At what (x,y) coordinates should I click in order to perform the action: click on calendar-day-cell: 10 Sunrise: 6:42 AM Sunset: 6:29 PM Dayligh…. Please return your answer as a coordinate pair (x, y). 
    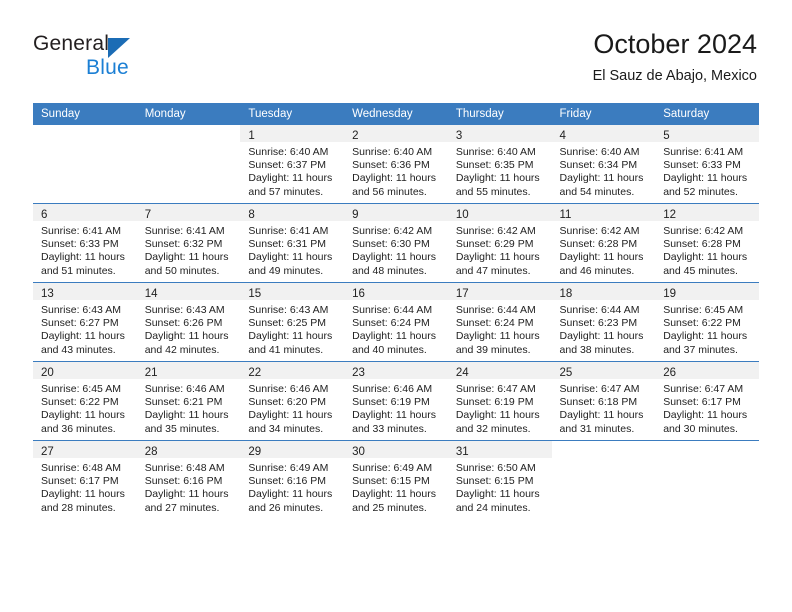
    Looking at the image, I should click on (499, 243).